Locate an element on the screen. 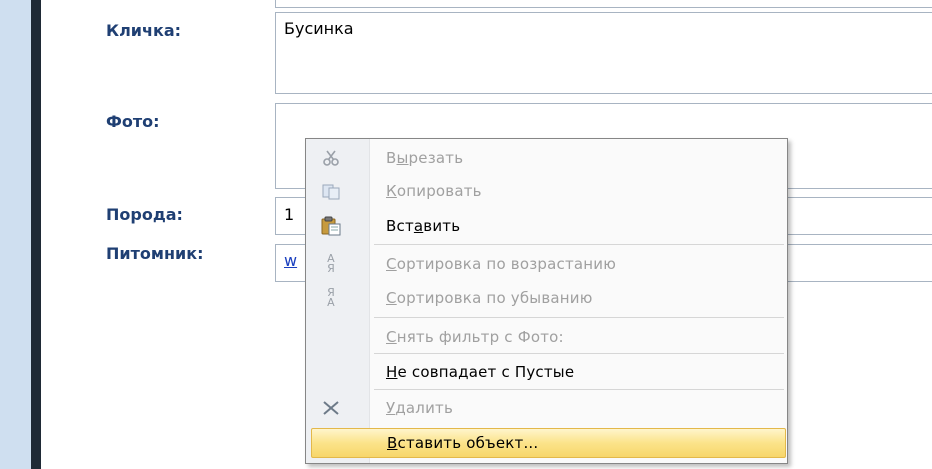 This screenshot has height=469, width=932. menu-item-delete-label: Удалить is located at coordinates (420, 408).